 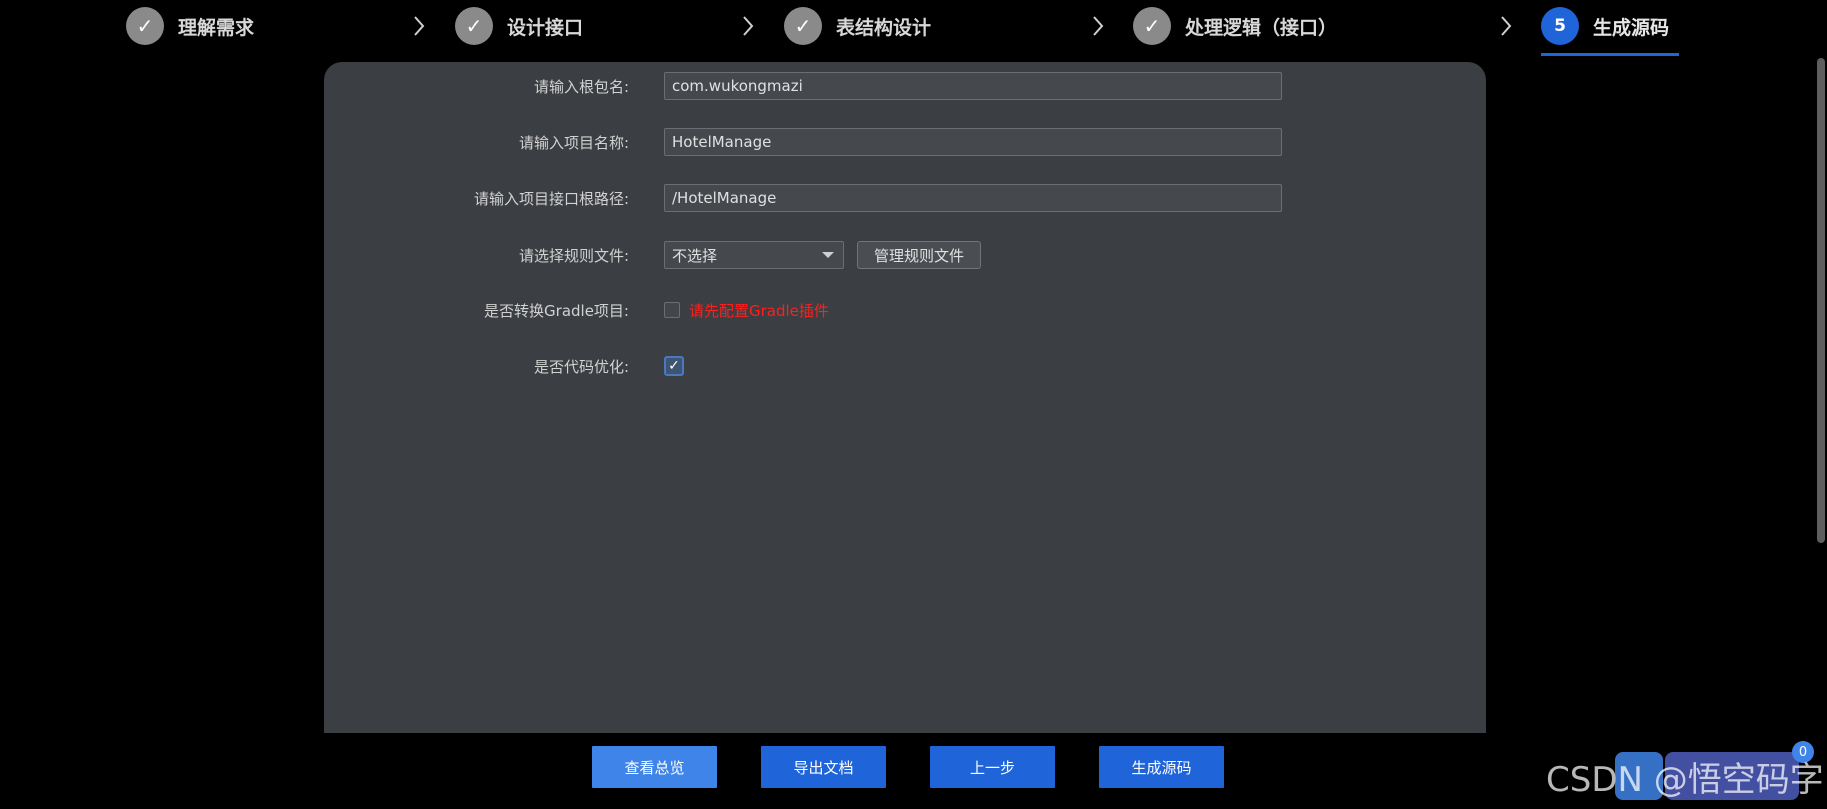 I want to click on step-label: 处理逻辑（接口）, so click(x=1261, y=27).